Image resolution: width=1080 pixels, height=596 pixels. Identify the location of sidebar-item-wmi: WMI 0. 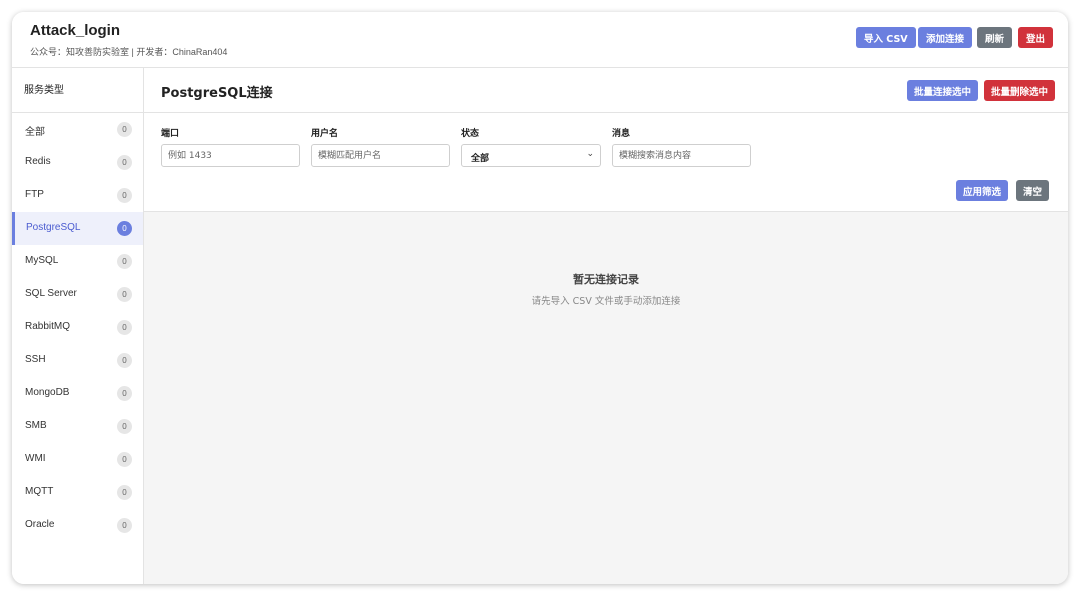
(77, 459).